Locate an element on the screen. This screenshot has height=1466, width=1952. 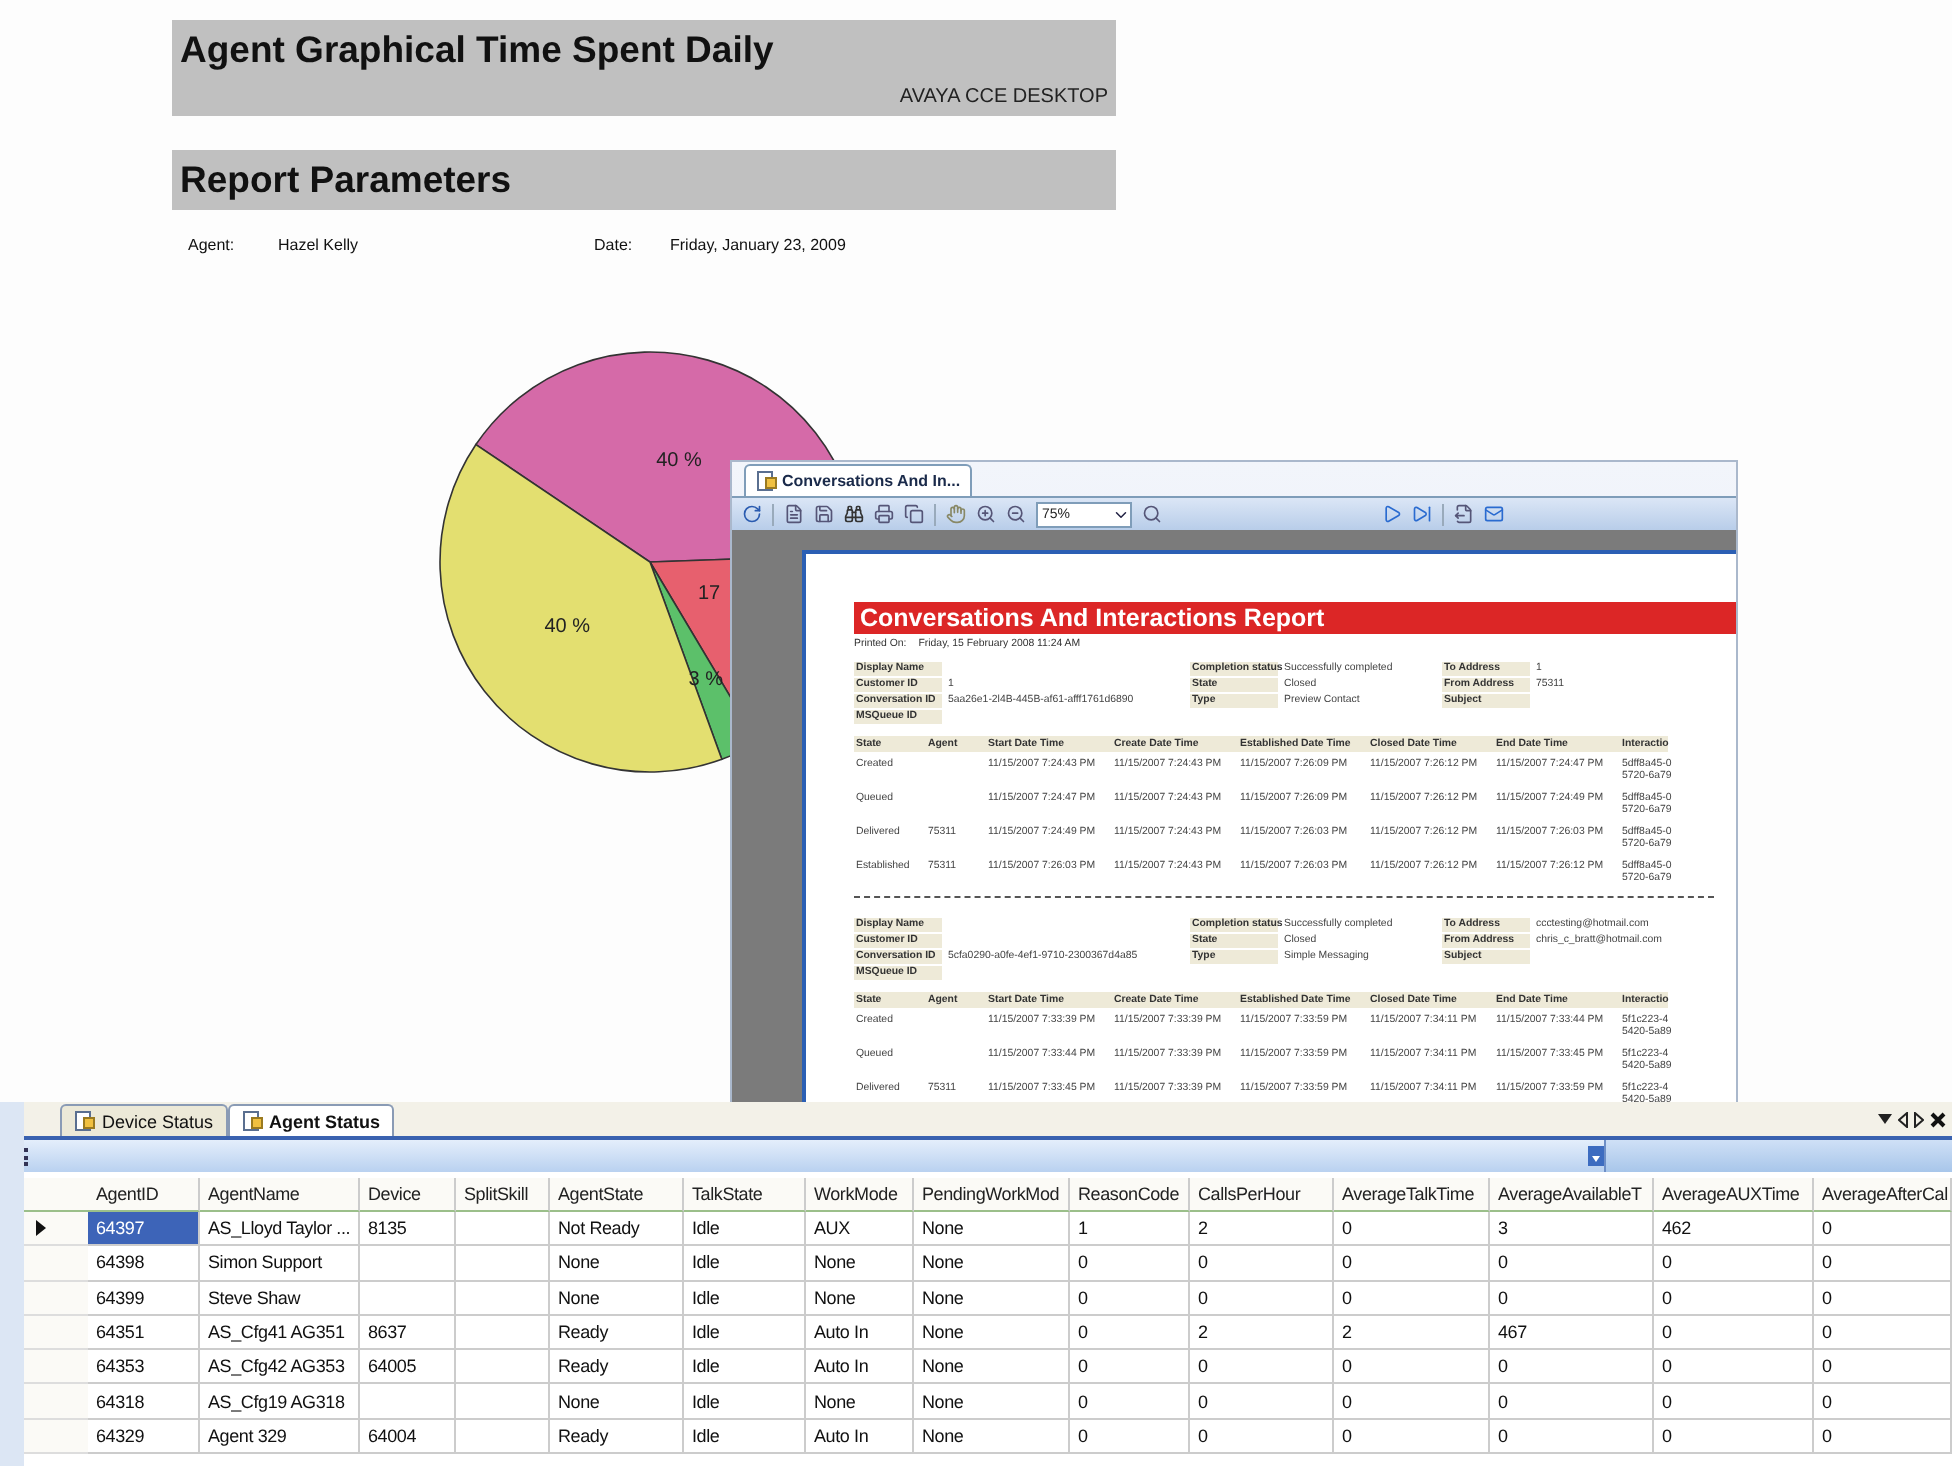
column-header: AverageAUXTime is located at coordinates (1734, 1195).